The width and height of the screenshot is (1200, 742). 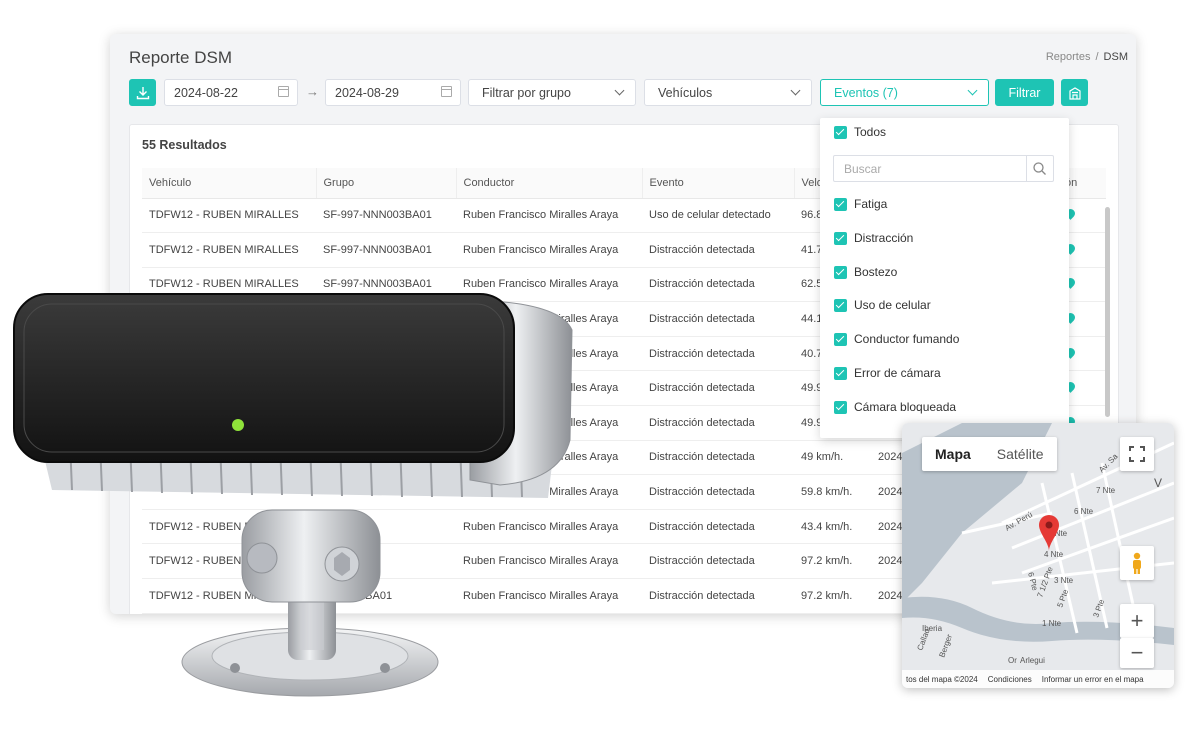 I want to click on events-option-bostezo: Bostezo, so click(x=865, y=272).